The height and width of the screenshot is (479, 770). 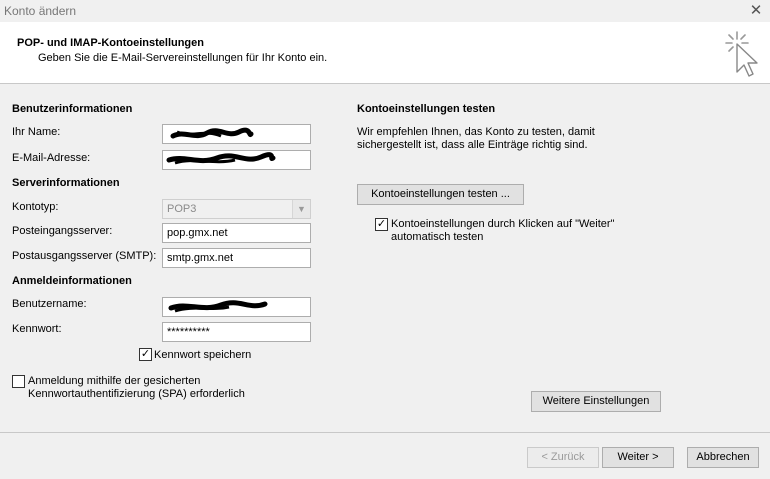 I want to click on incoming-server-label: Posteingangsserver:, so click(x=62, y=231).